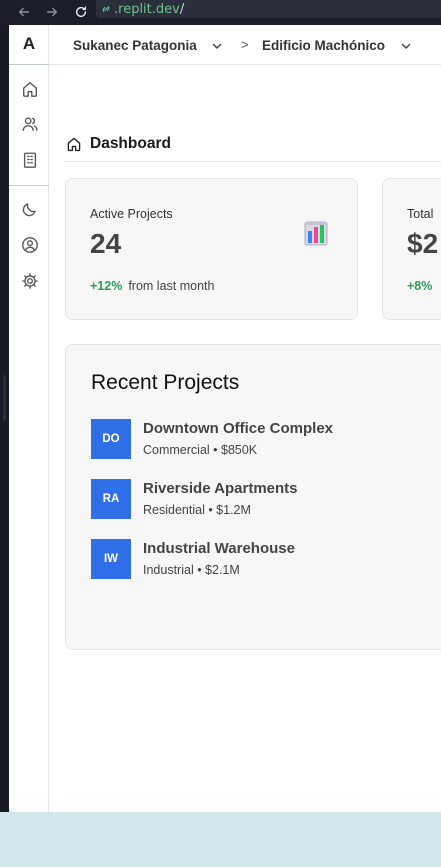 The height and width of the screenshot is (867, 441). I want to click on reload-button, so click(81, 12).